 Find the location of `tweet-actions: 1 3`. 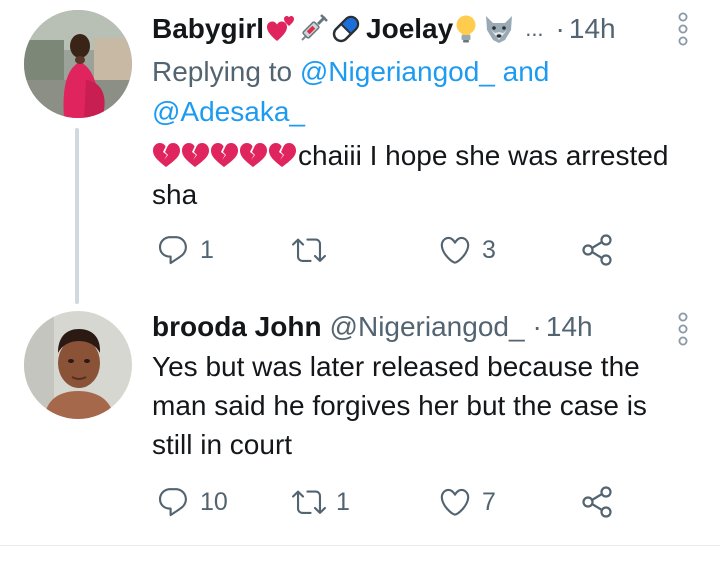

tweet-actions: 1 3 is located at coordinates (412, 250).